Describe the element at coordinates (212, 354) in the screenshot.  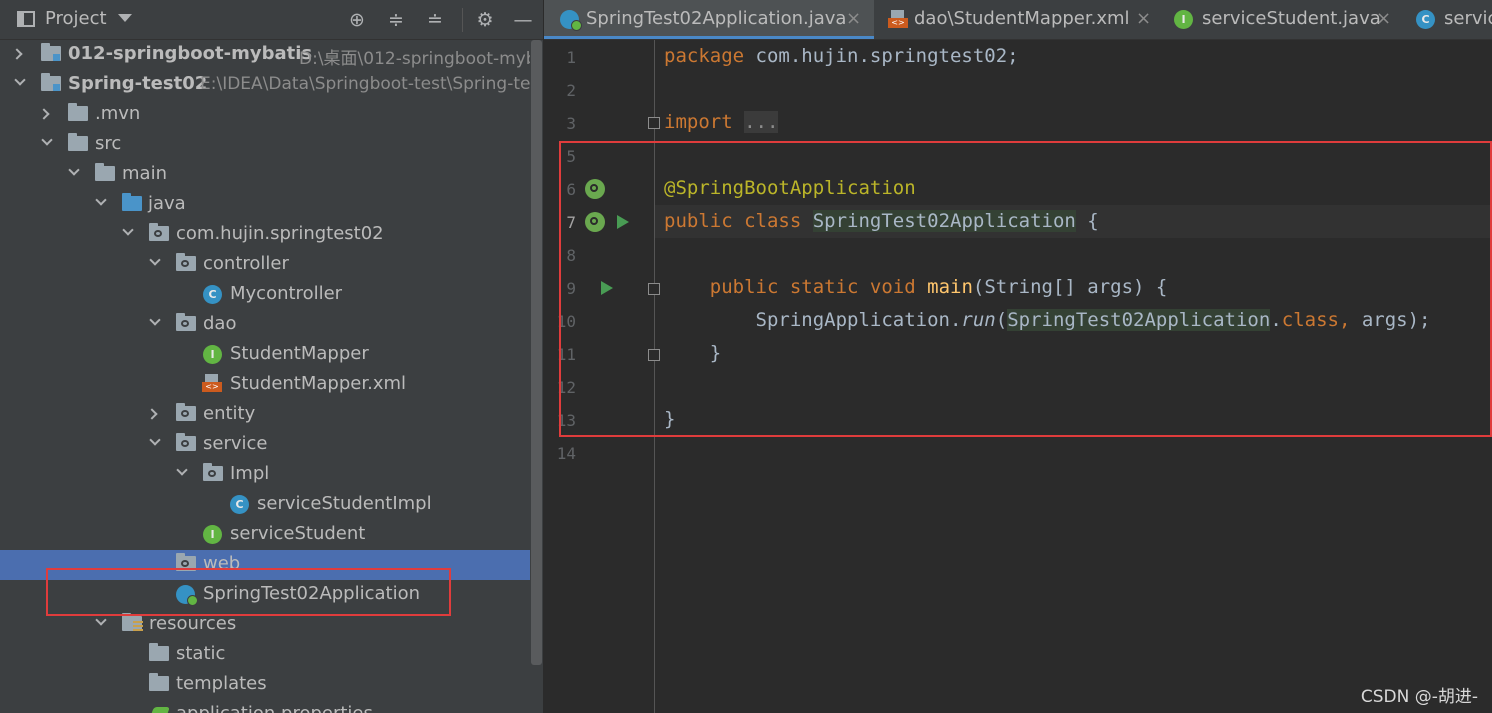
I see `interface-icon: I` at that location.